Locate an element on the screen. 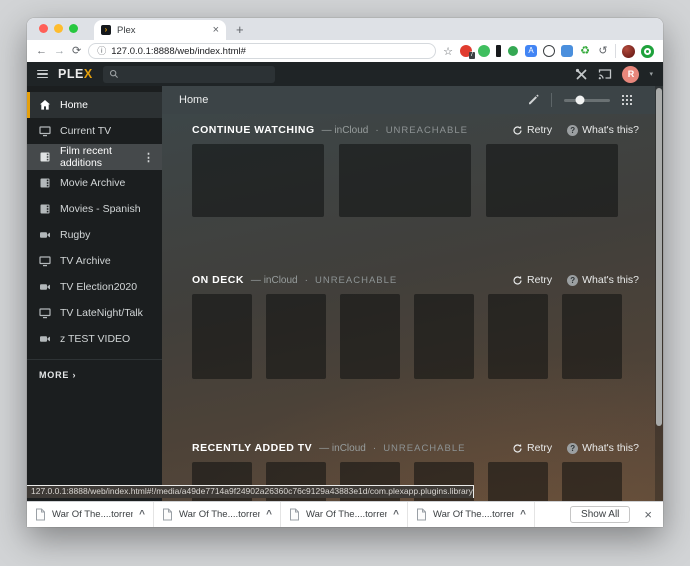  account-circle-icon is located at coordinates (647, 51).